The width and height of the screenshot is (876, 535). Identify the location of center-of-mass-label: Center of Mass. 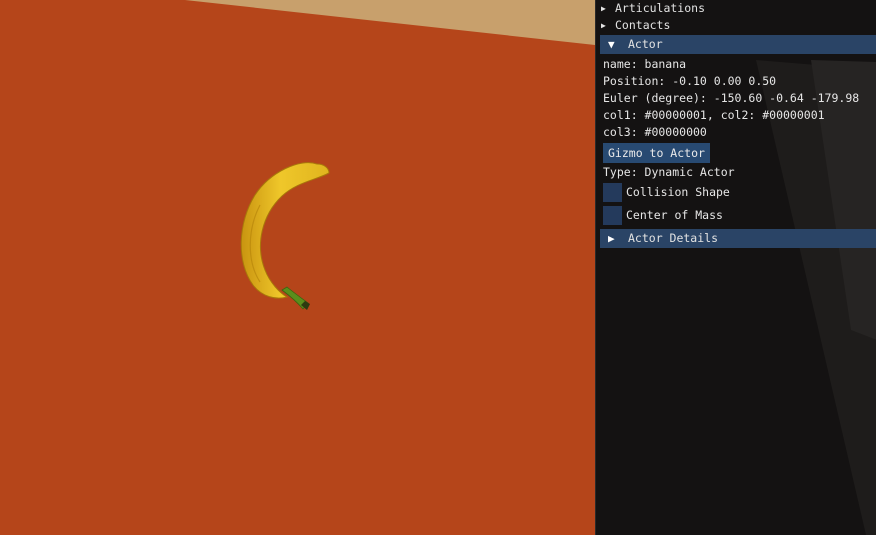
(674, 215).